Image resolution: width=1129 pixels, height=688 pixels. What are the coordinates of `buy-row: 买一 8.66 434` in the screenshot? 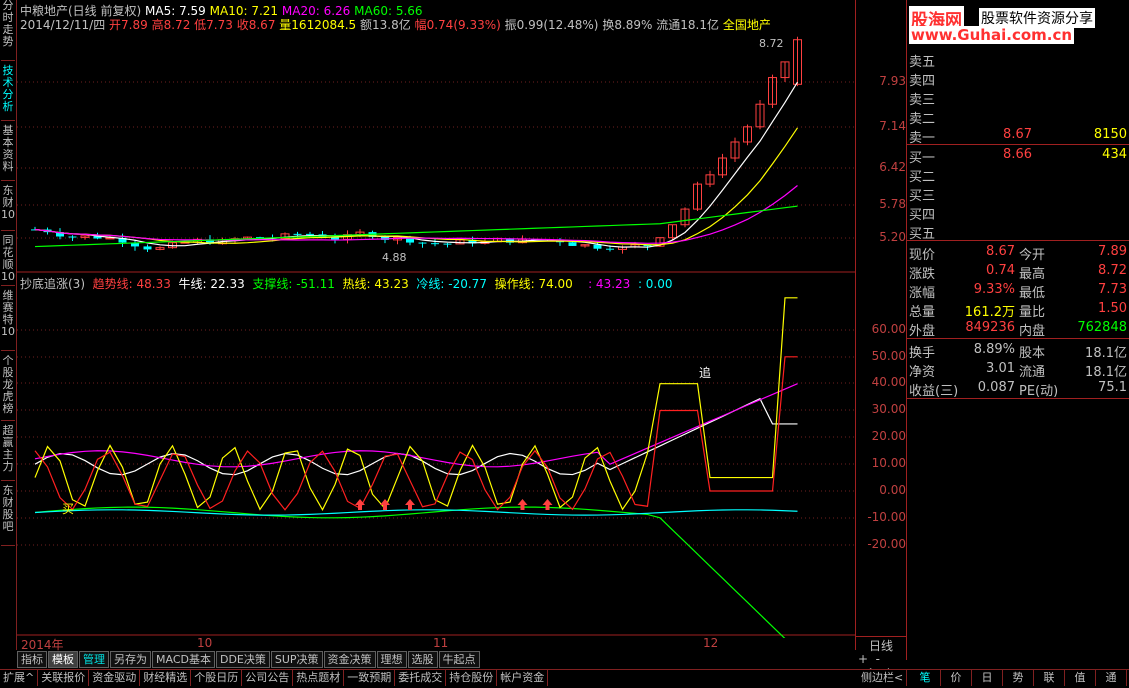 It's located at (1018, 156).